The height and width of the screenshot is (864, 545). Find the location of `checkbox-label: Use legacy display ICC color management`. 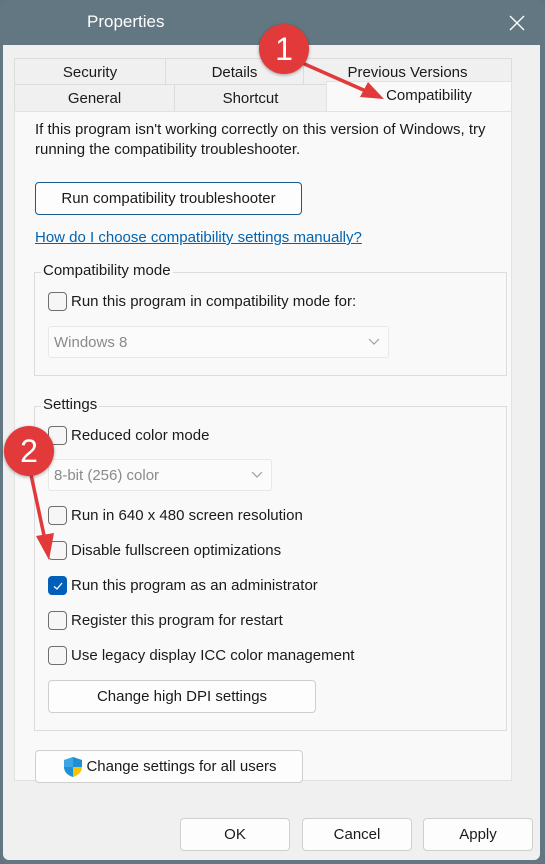

checkbox-label: Use legacy display ICC color management is located at coordinates (213, 655).